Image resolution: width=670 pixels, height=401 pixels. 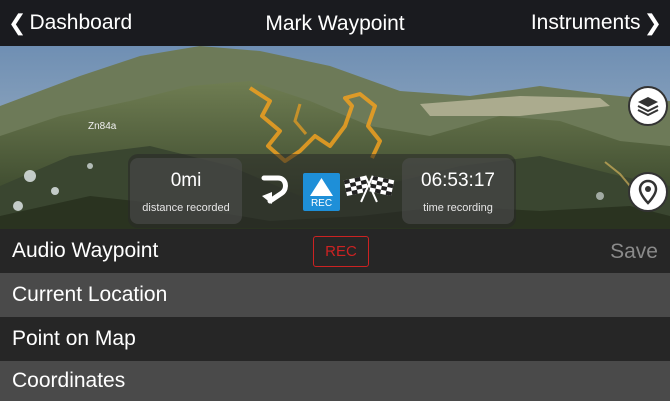 I want to click on map-pin-button, so click(x=648, y=192).